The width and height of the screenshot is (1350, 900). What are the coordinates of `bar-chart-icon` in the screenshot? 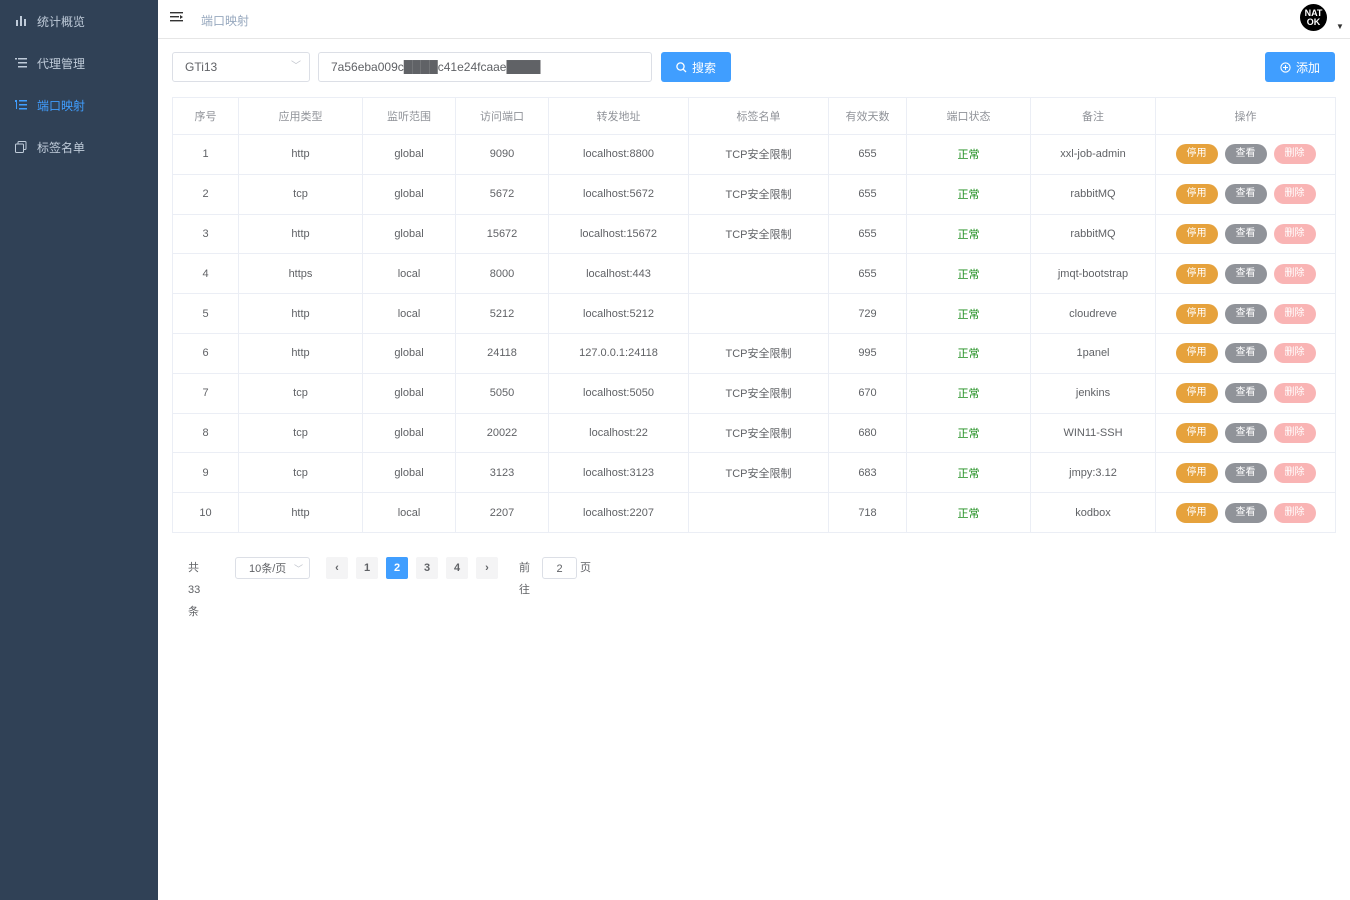 It's located at (21, 21).